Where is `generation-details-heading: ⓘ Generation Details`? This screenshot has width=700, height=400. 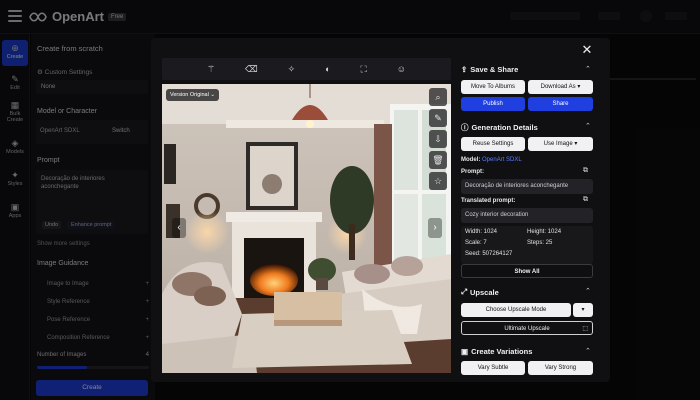
generation-details-heading: ⓘ Generation Details is located at coordinates (499, 127).